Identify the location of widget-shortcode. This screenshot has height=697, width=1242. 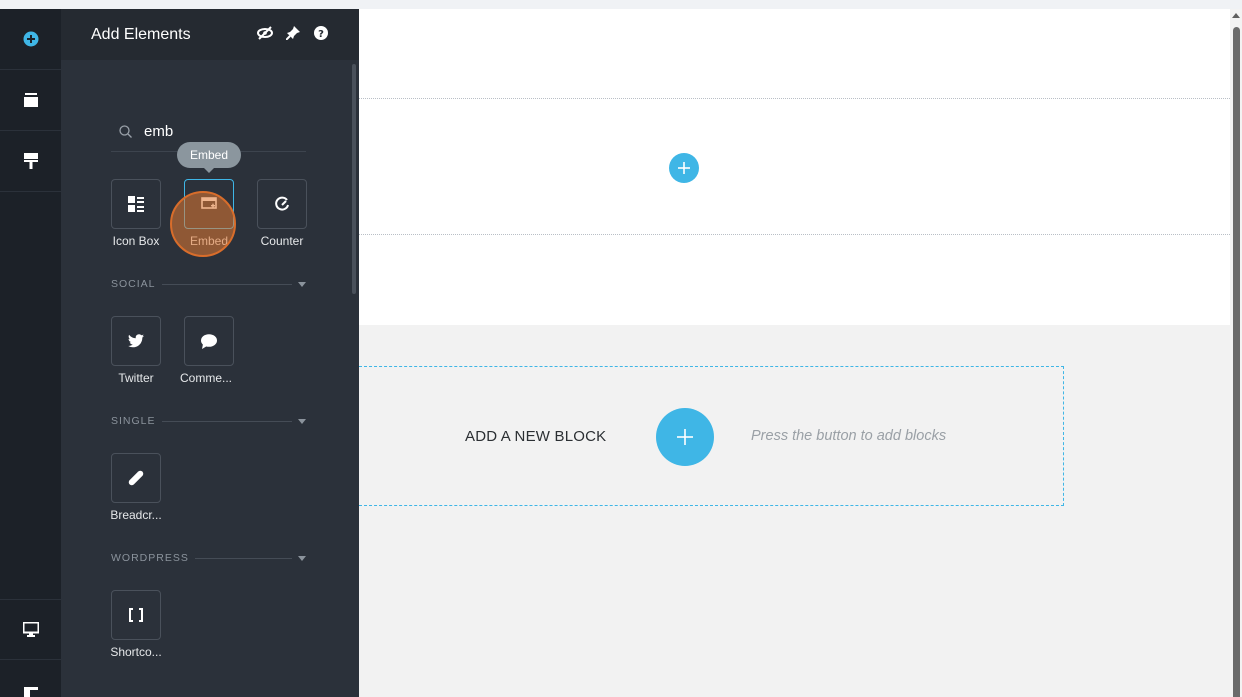
(136, 615).